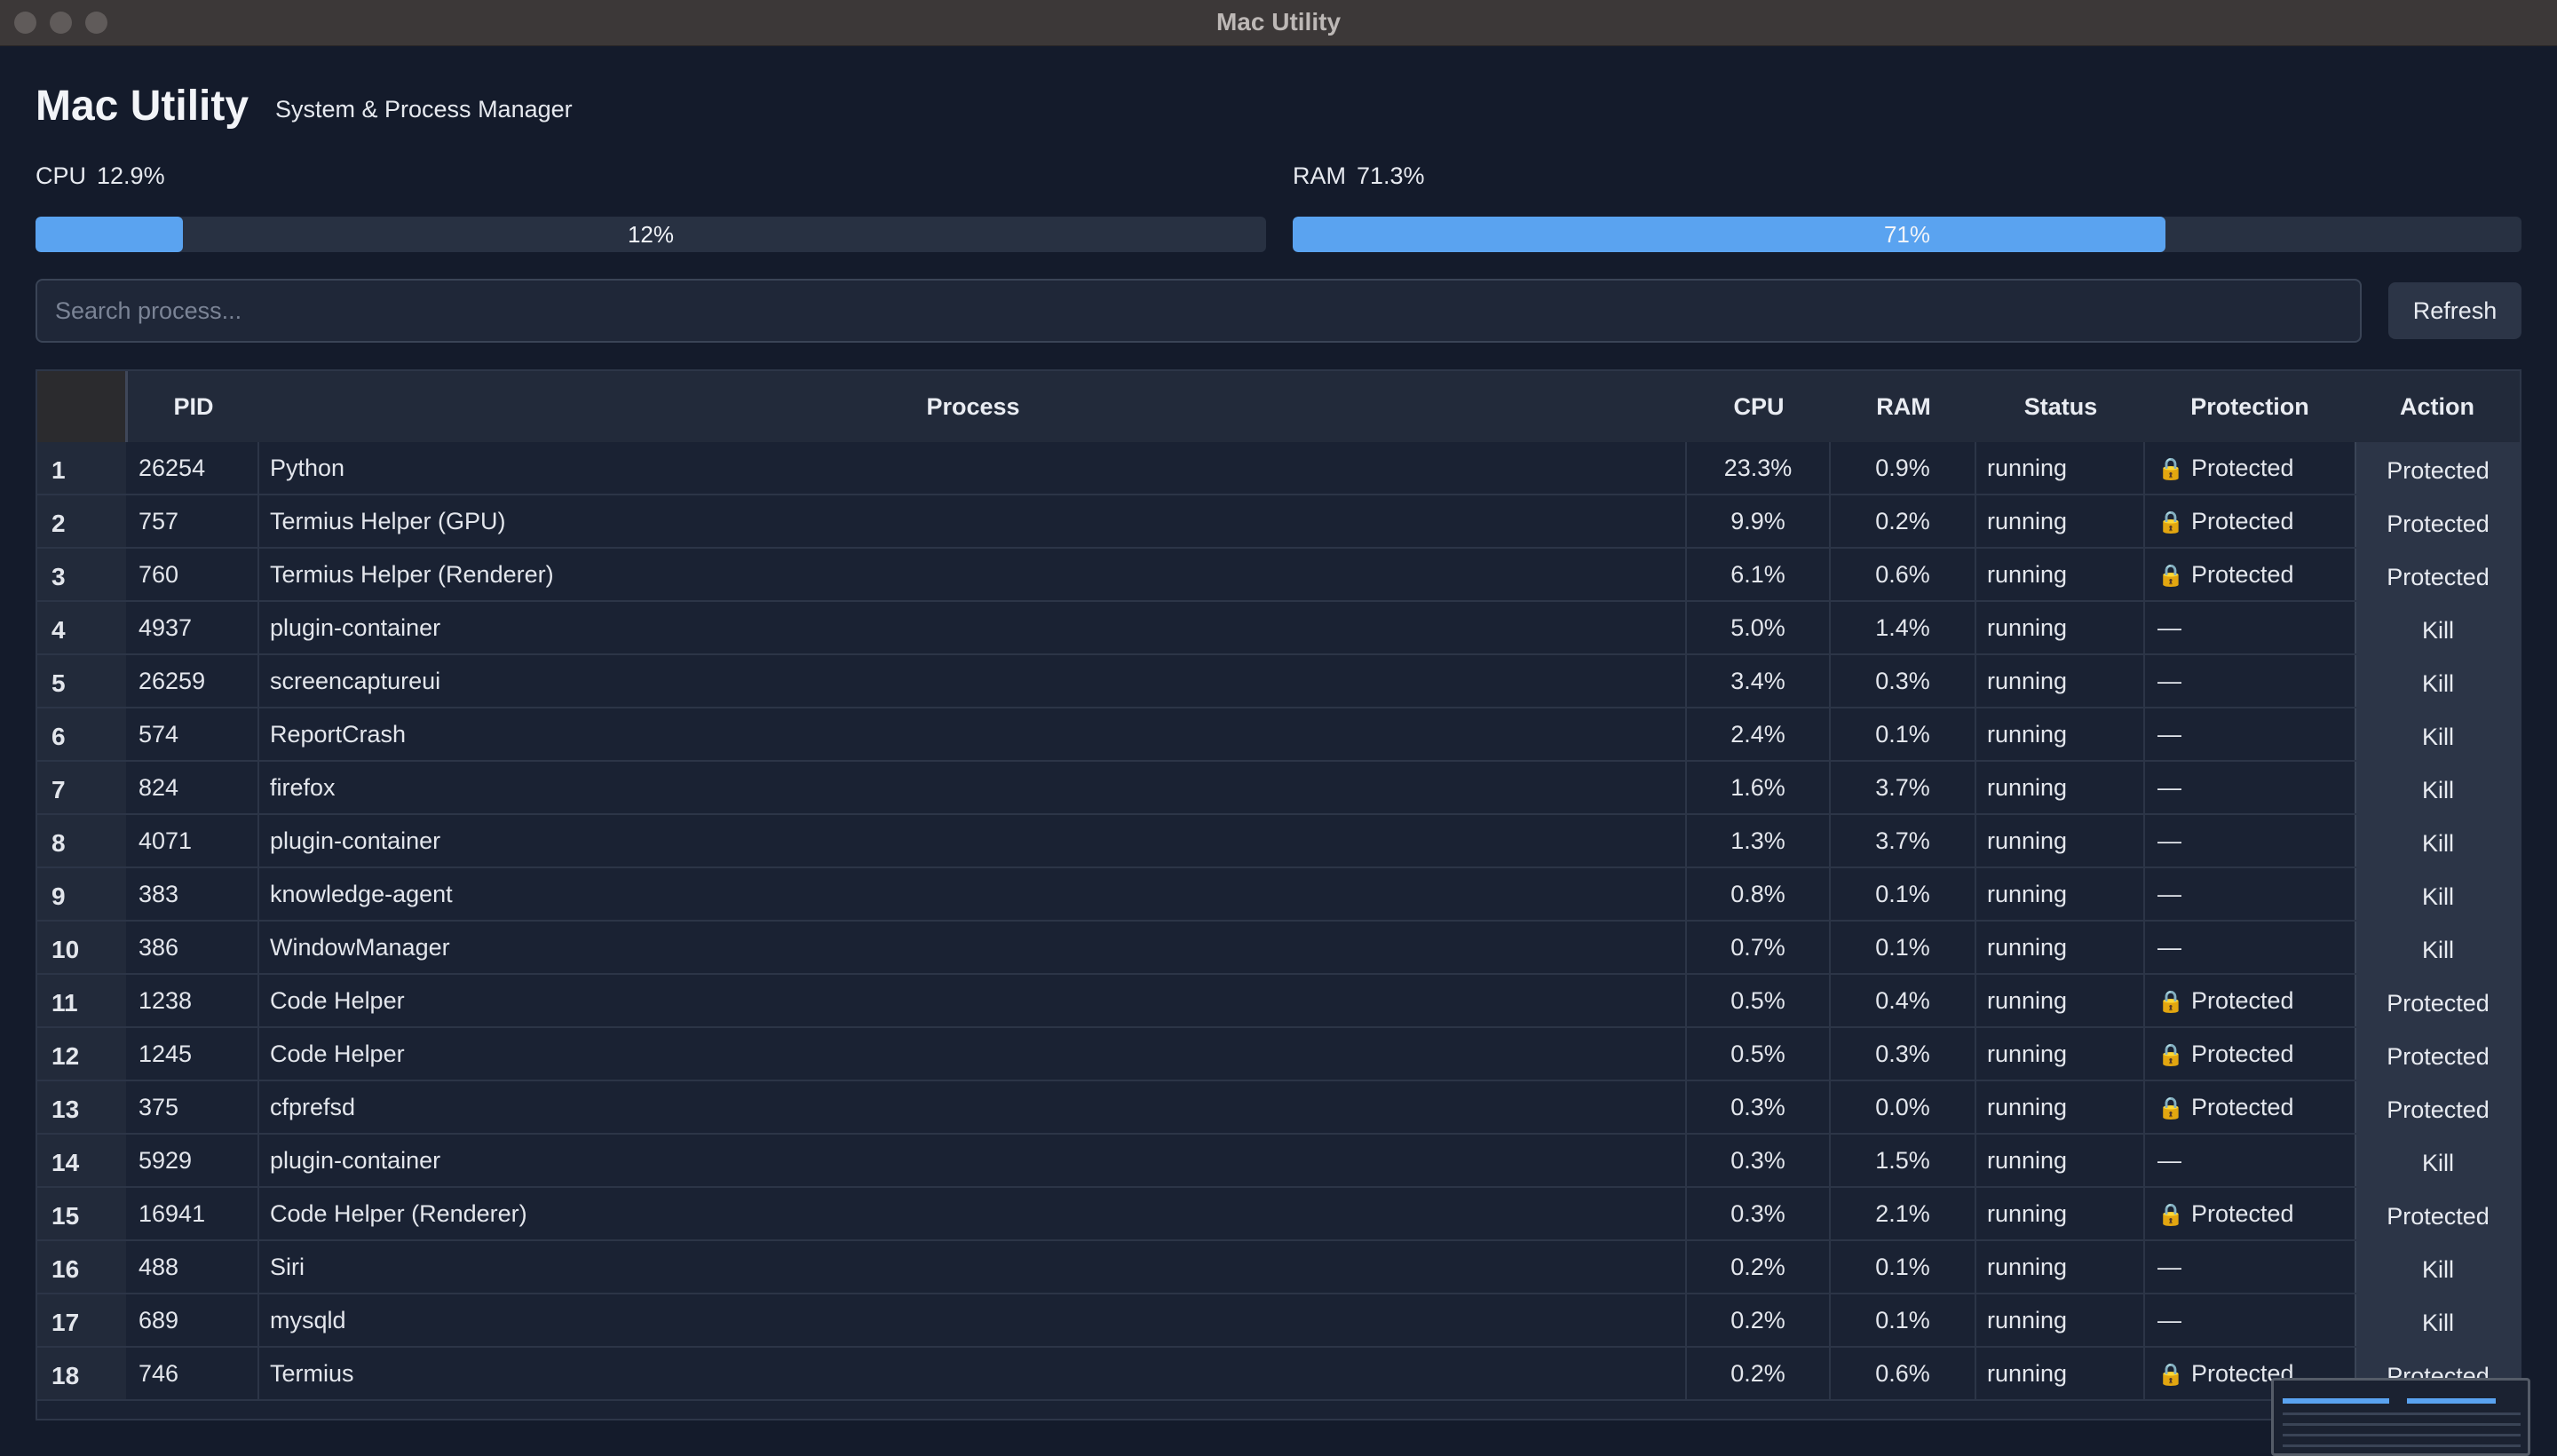 The image size is (2557, 1456). Describe the element at coordinates (193, 1054) in the screenshot. I see `pid-cell: 1245` at that location.